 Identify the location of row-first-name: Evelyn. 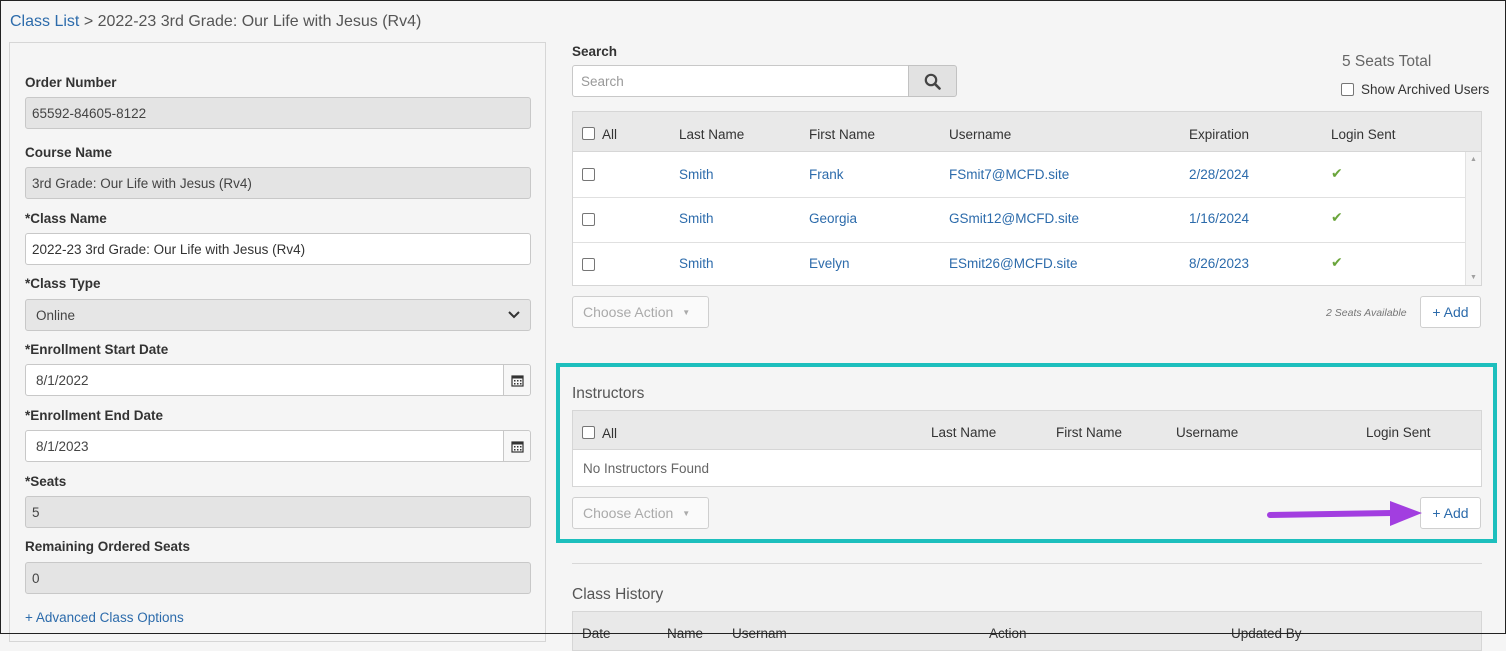
(829, 263).